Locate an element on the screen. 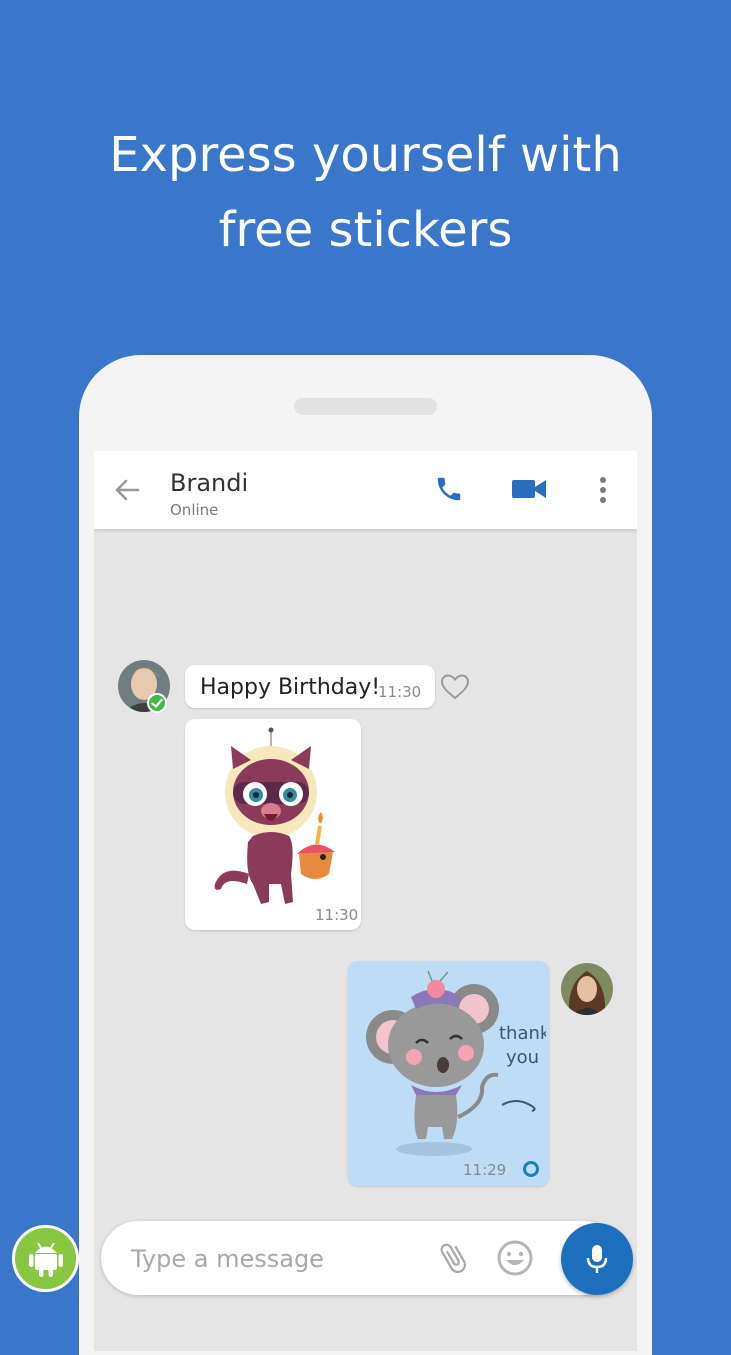 This screenshot has width=731, height=1355. message-bubble: Happy Birthday! 11:30 is located at coordinates (310, 686).